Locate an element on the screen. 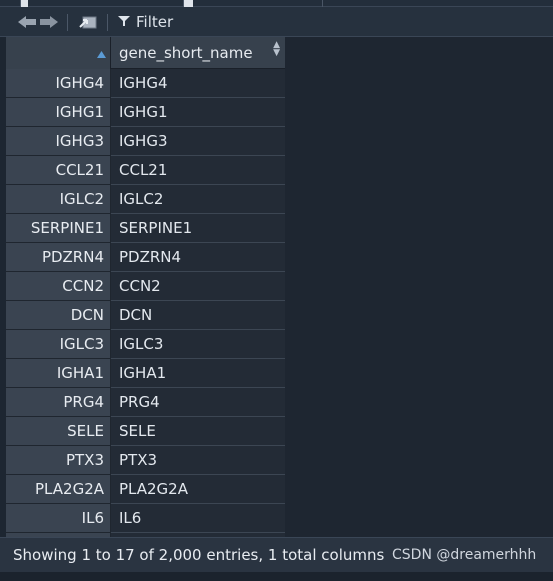 The width and height of the screenshot is (553, 581). gene-short-name-cell: PDZRN4 is located at coordinates (198, 257).